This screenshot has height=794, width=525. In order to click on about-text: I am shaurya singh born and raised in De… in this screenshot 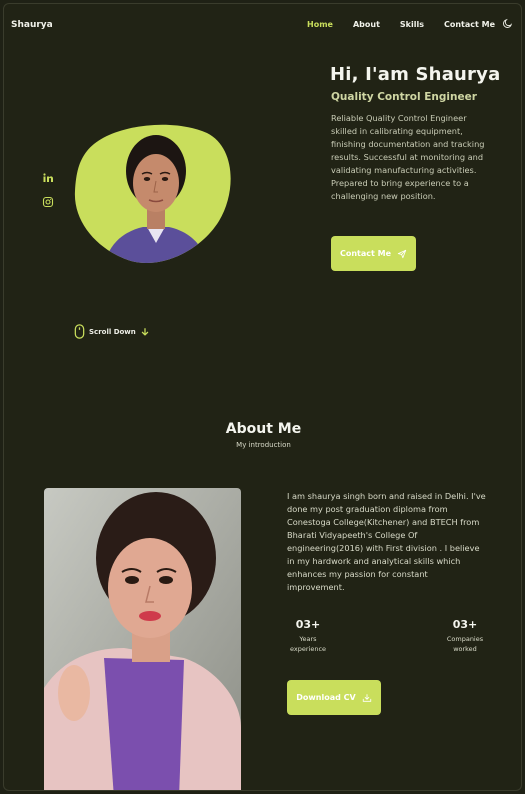, I will do `click(386, 541)`.